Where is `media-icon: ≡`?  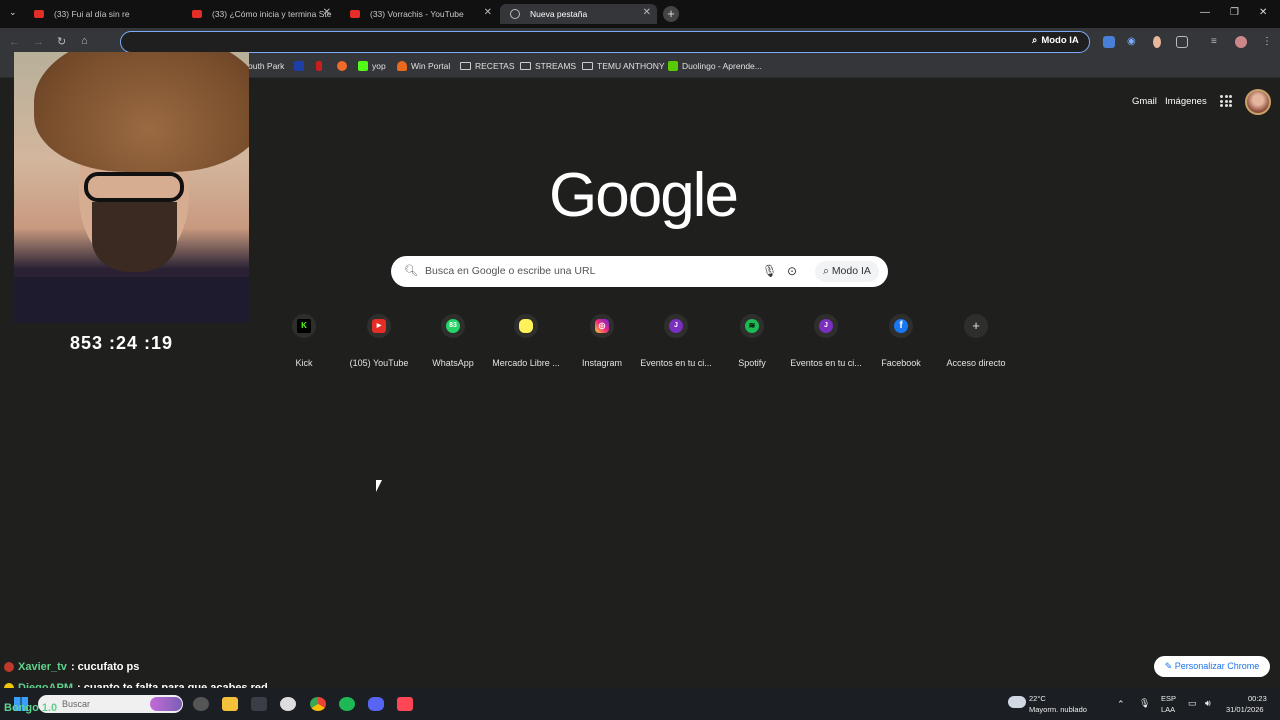
media-icon: ≡ is located at coordinates (1217, 42).